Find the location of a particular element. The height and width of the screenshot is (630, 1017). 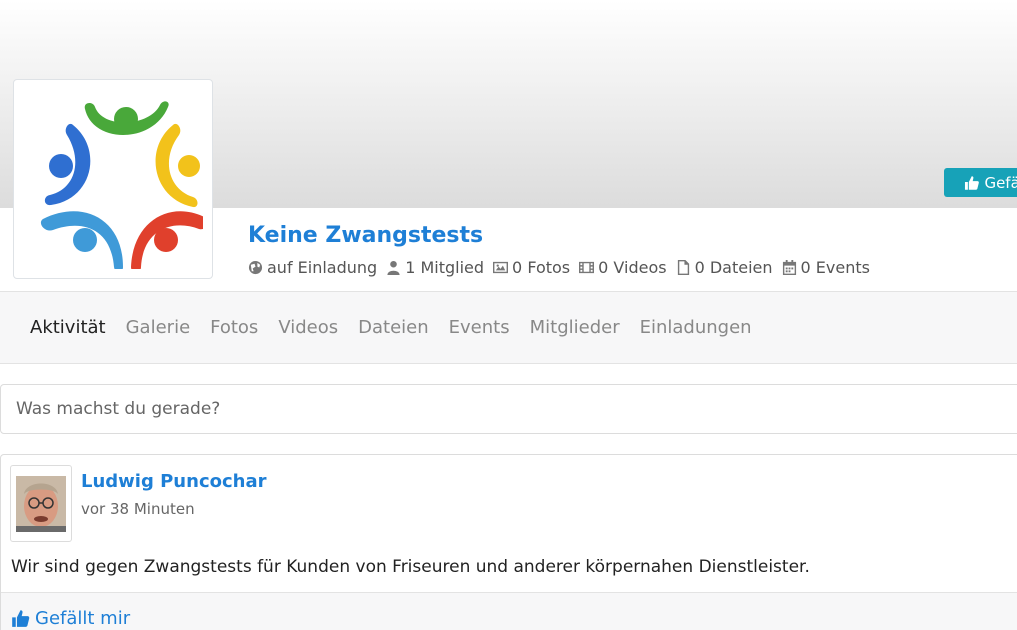

like-button-label: Gefällt mir is located at coordinates (83, 618).